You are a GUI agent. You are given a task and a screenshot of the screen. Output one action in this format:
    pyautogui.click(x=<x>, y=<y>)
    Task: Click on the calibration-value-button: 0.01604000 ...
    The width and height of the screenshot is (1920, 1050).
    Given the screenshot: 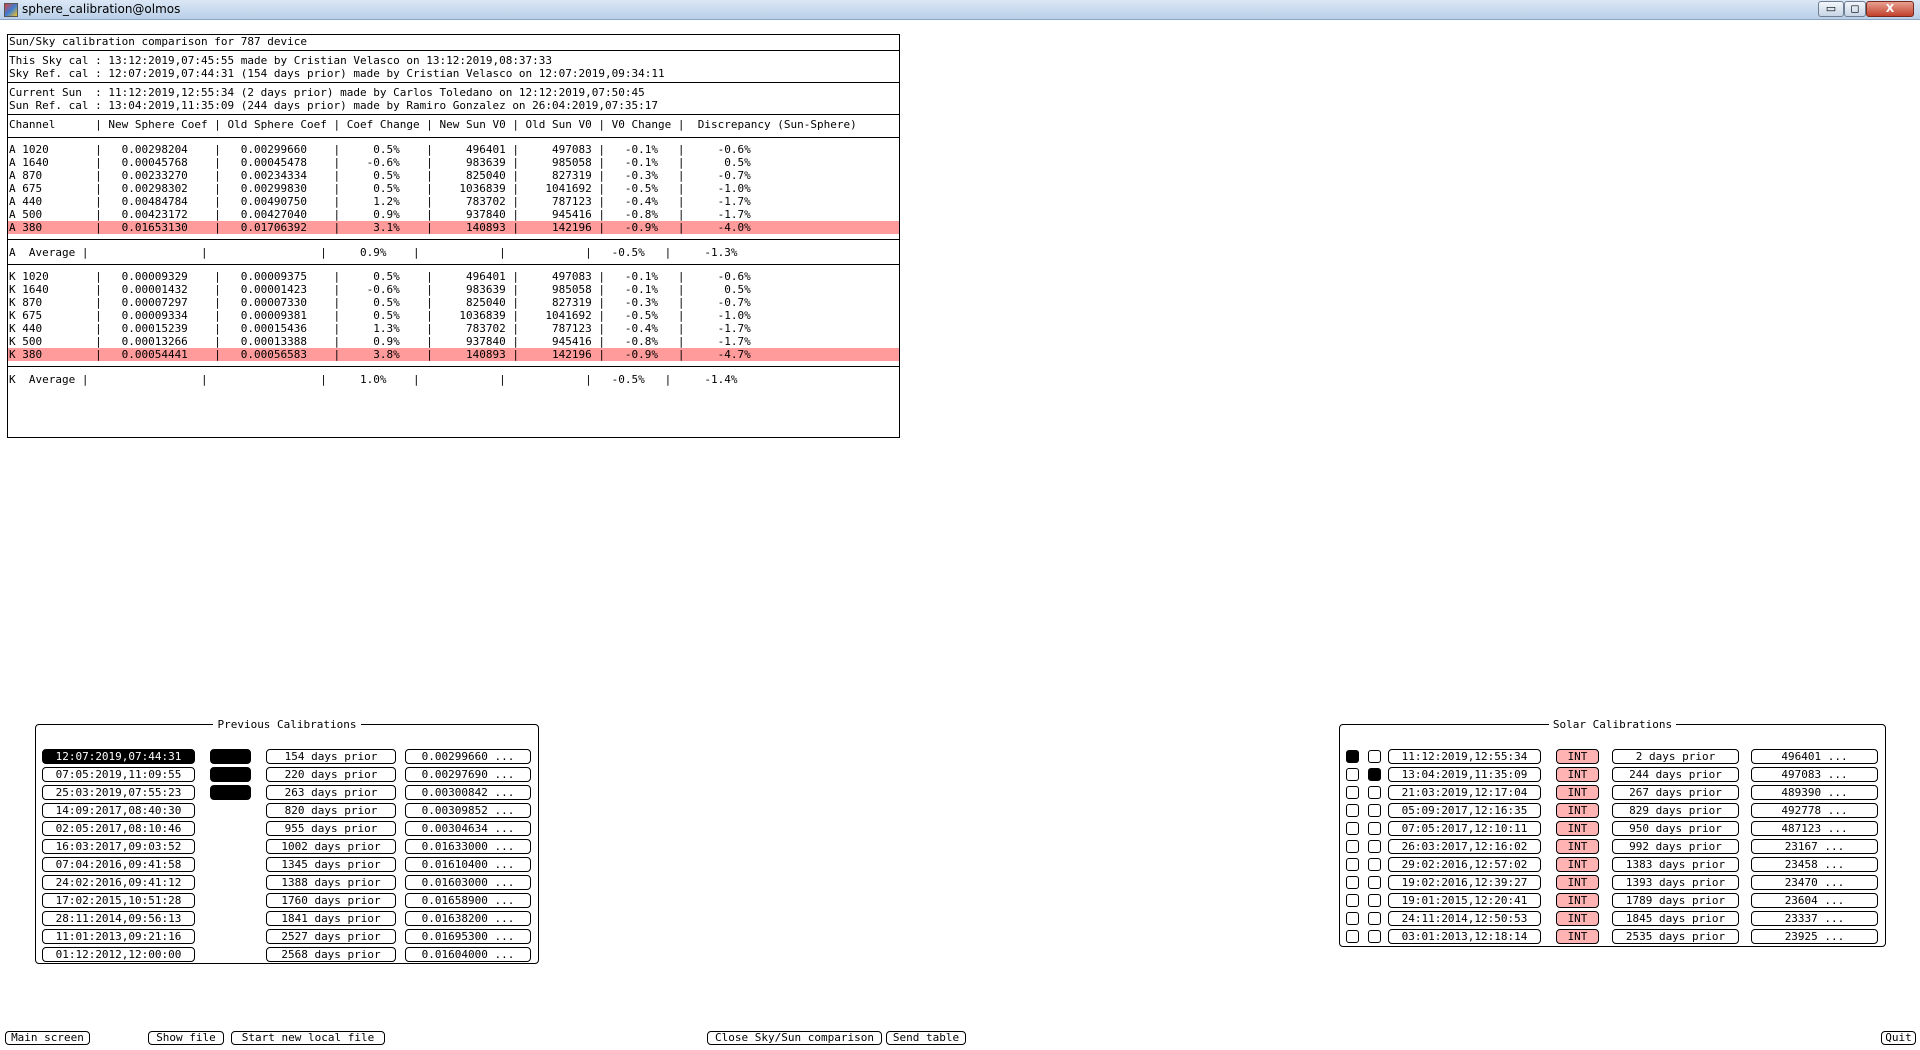 What is the action you would take?
    pyautogui.click(x=468, y=954)
    